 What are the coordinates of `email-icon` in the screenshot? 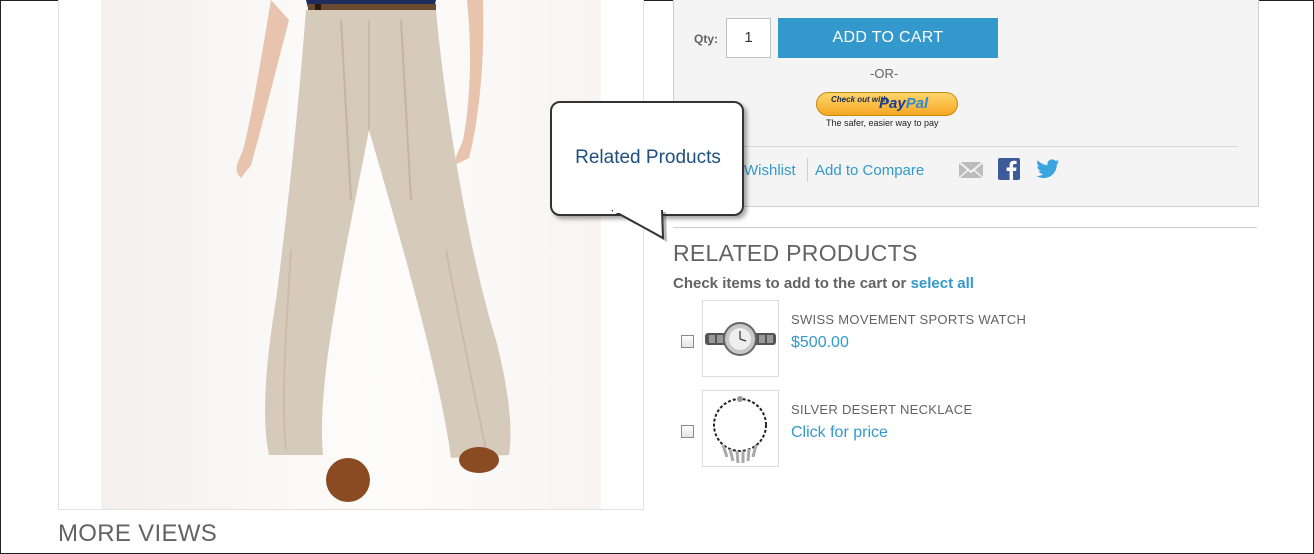 It's located at (971, 172).